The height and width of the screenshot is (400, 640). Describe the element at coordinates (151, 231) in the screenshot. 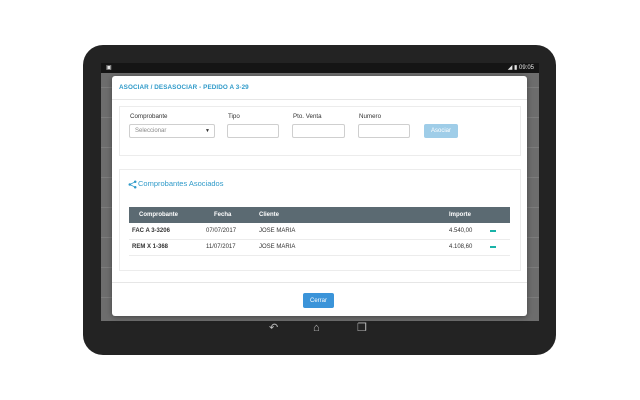

I see `cell-comprobante: FAC A 3-3206` at that location.